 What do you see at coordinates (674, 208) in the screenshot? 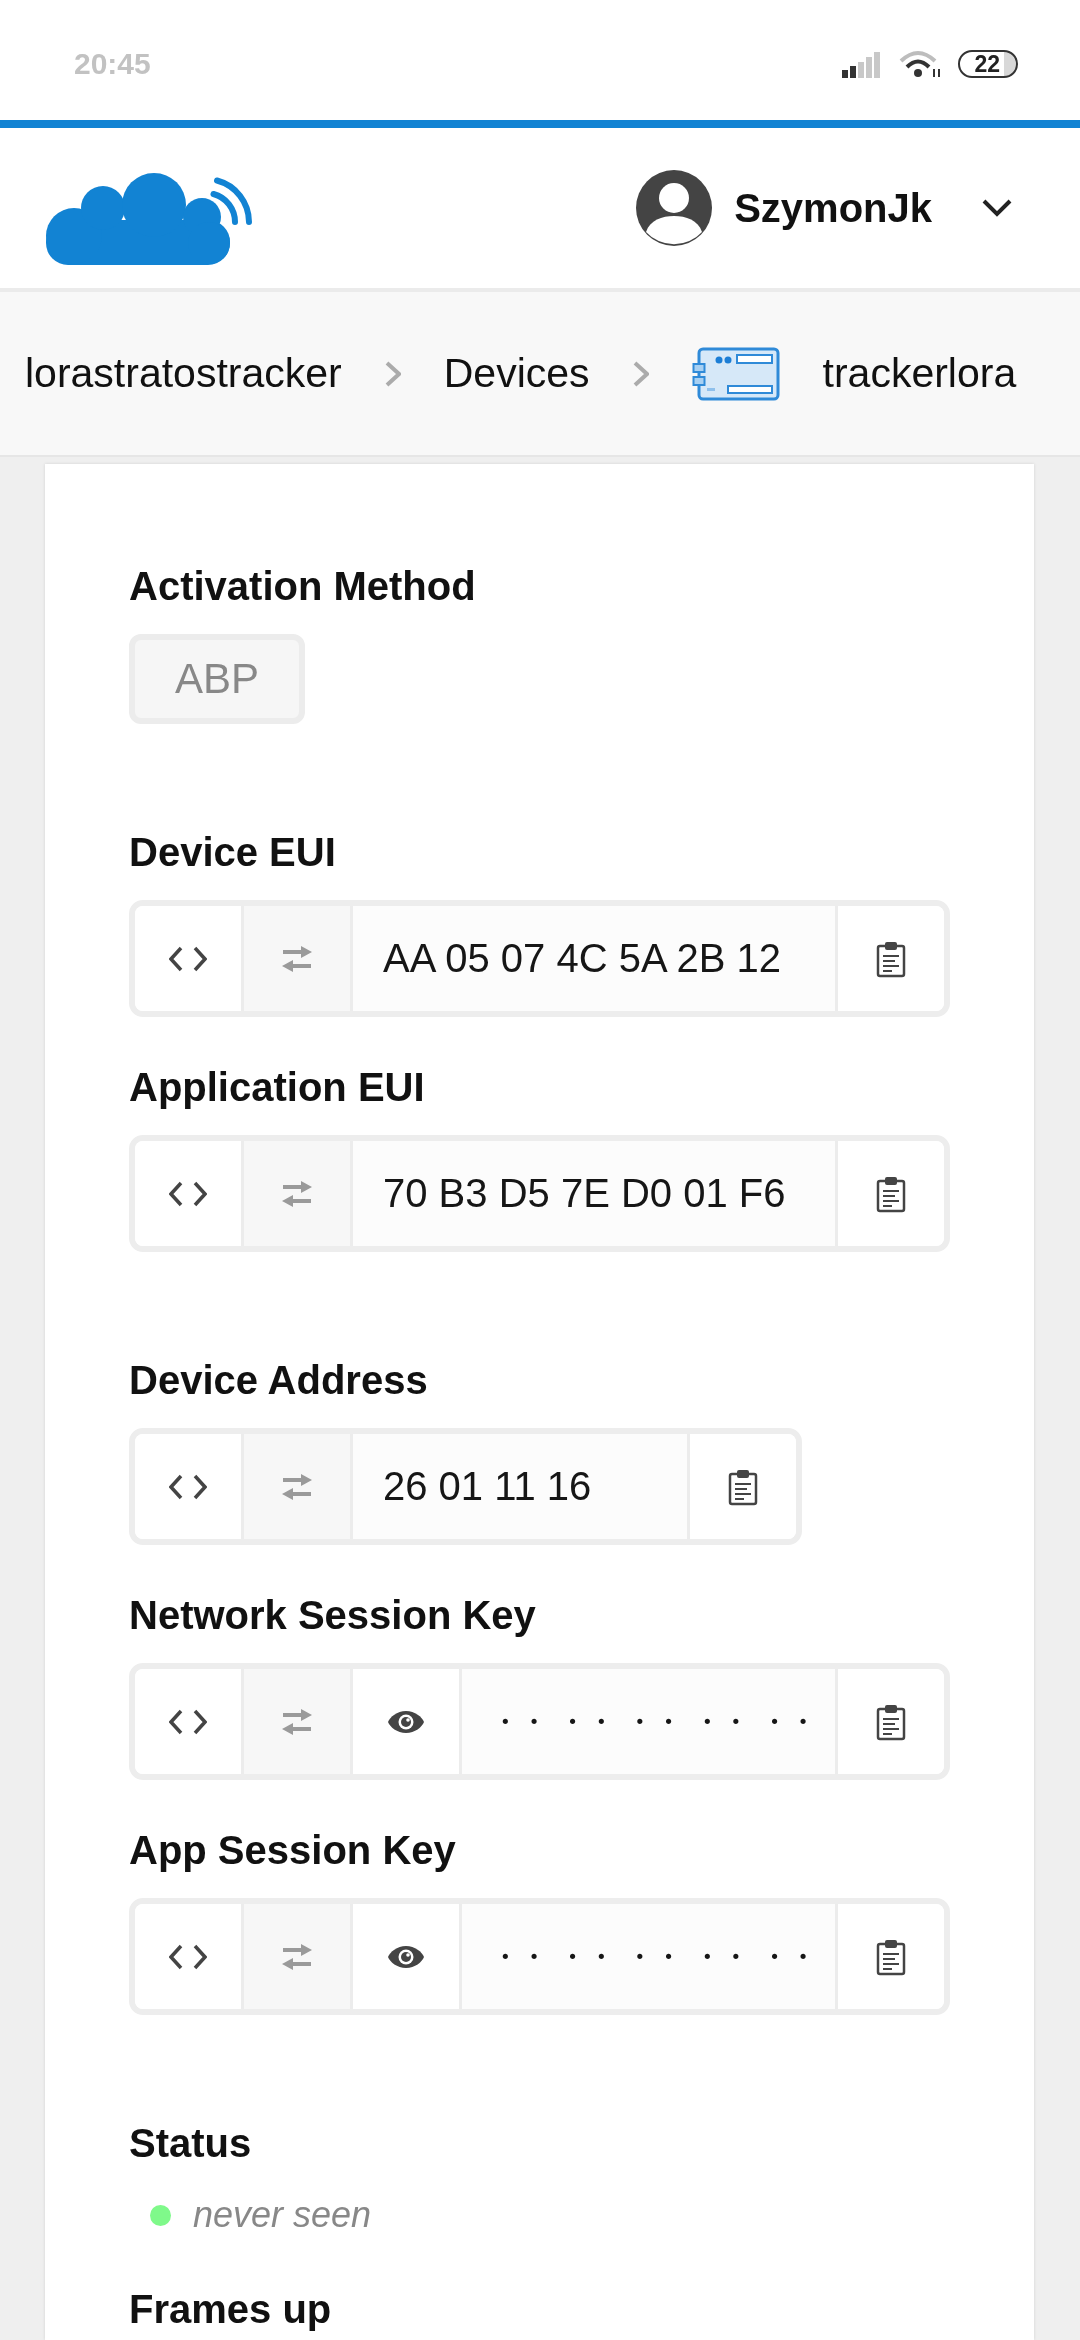
I see `avatar-icon` at bounding box center [674, 208].